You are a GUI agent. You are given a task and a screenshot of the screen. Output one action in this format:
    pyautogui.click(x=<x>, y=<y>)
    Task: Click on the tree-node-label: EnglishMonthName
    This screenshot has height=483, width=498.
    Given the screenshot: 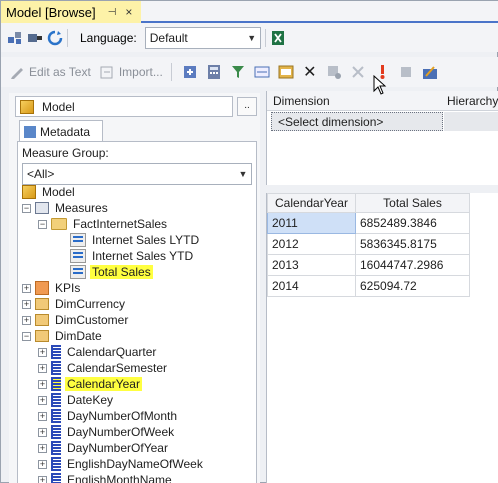 What is the action you would take?
    pyautogui.click(x=119, y=478)
    